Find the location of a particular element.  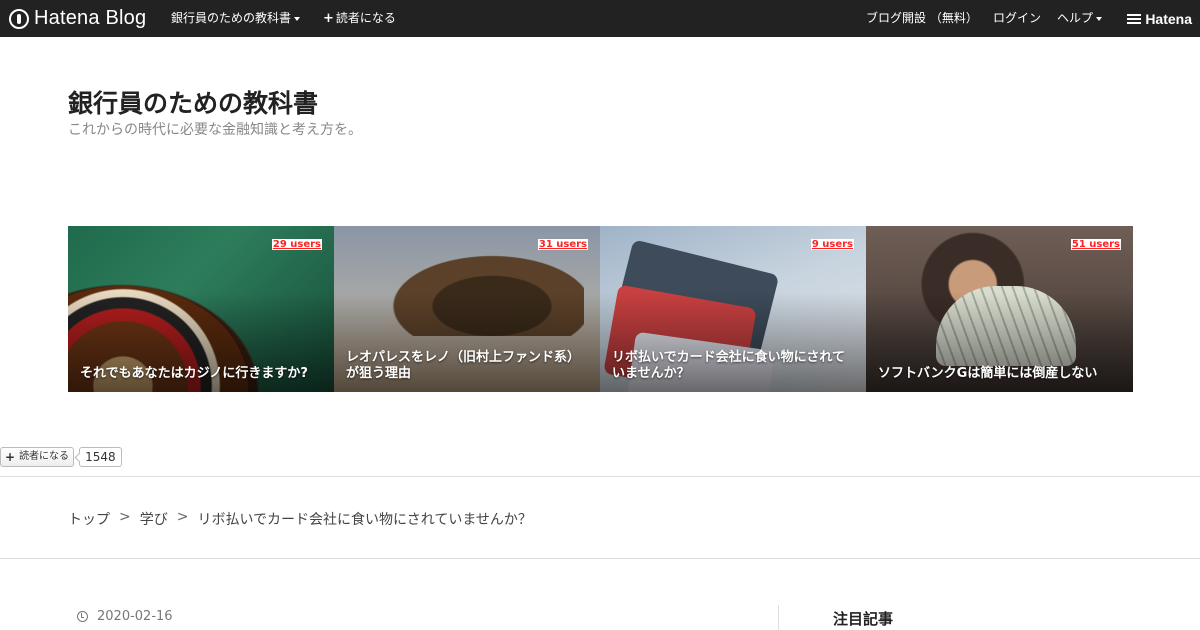

card-title: ソフトバンクGは簡単には倒産しない is located at coordinates (988, 373).